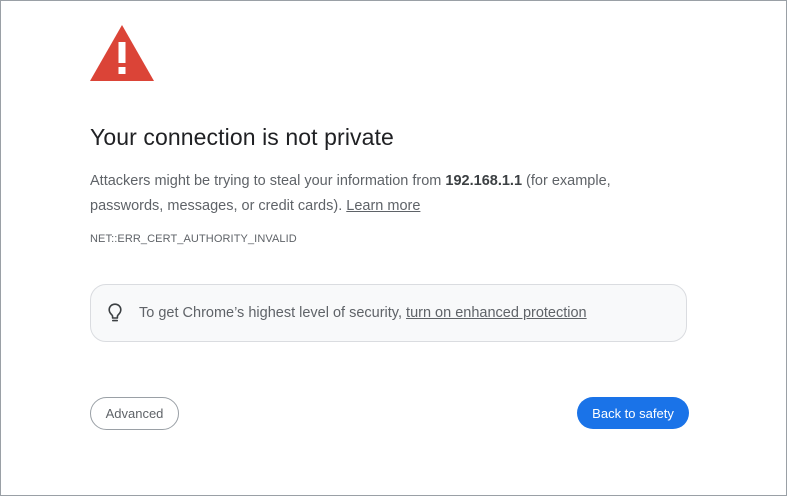 The height and width of the screenshot is (496, 787). Describe the element at coordinates (496, 313) in the screenshot. I see `enhanced-protection-link: turn on enhanced protection` at that location.